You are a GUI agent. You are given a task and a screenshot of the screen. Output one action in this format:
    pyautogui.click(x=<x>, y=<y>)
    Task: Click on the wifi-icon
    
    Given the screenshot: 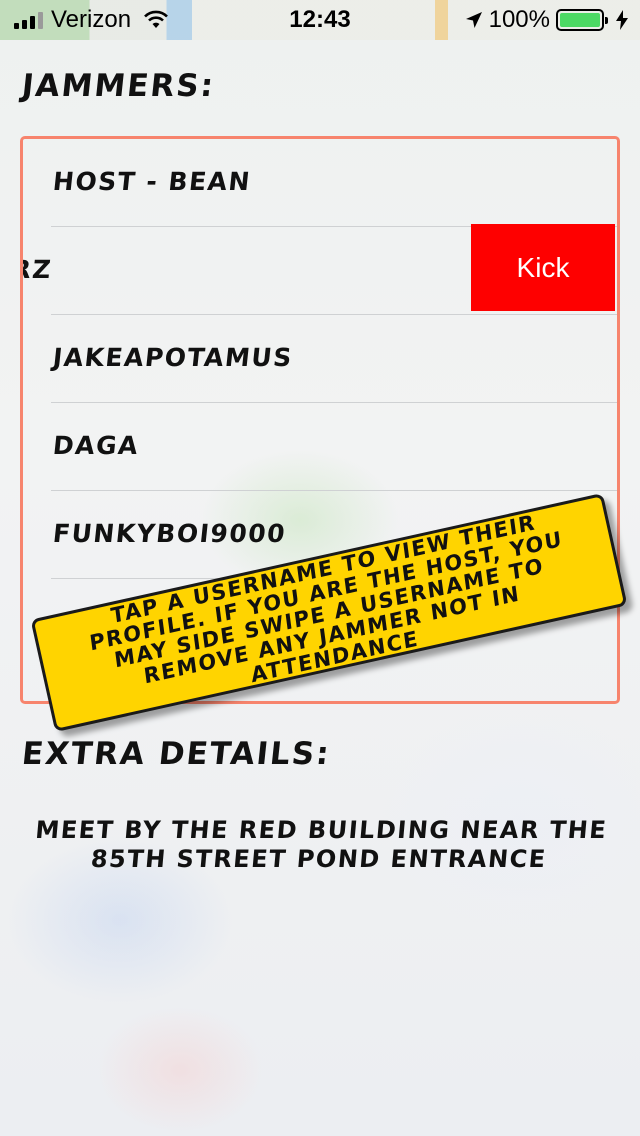 What is the action you would take?
    pyautogui.click(x=156, y=19)
    